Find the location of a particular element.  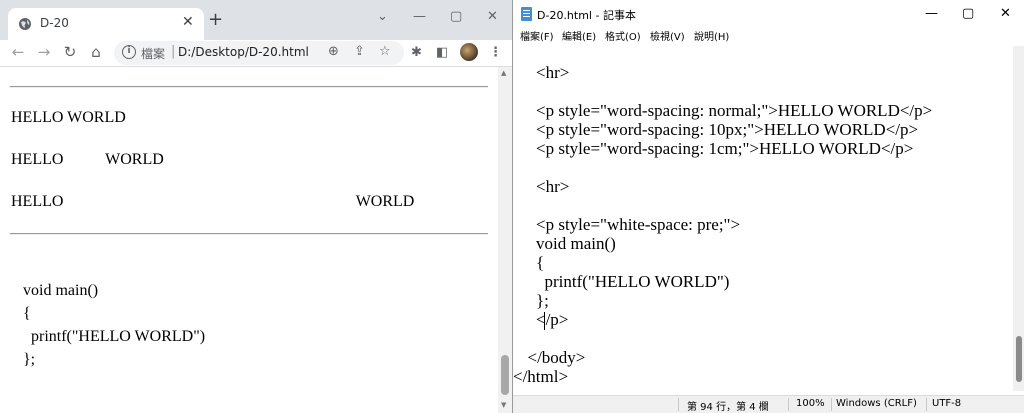

zoom-icon: ⊕ is located at coordinates (333, 51).